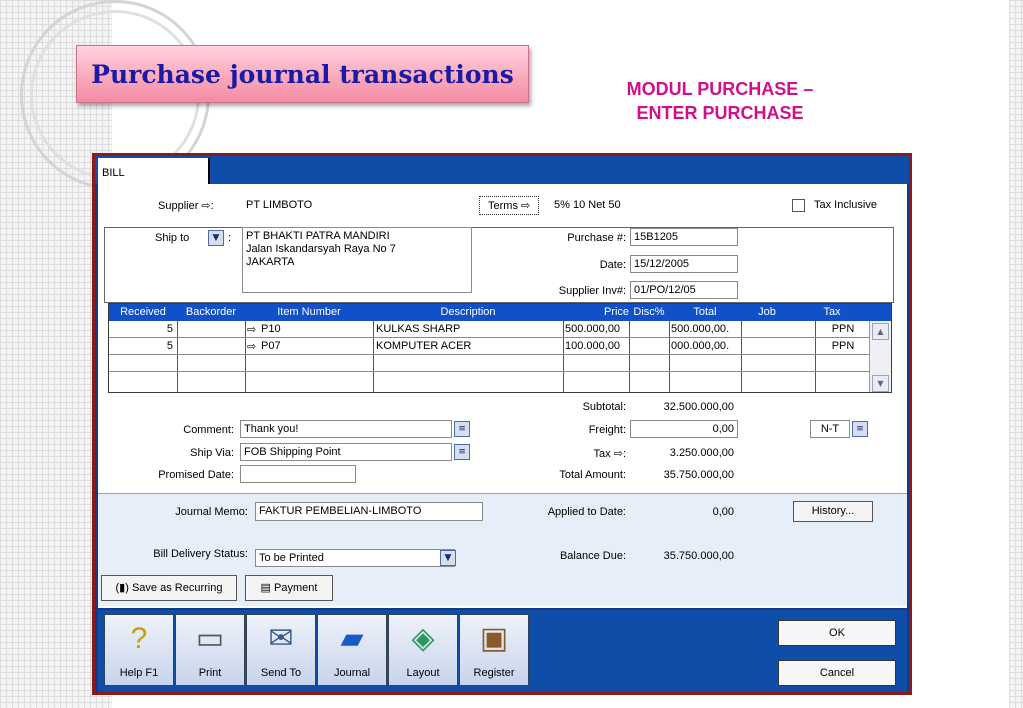  What do you see at coordinates (720, 101) in the screenshot?
I see `slide-subtitle: MODUL PURCHASE – ENTER PURCHASE` at bounding box center [720, 101].